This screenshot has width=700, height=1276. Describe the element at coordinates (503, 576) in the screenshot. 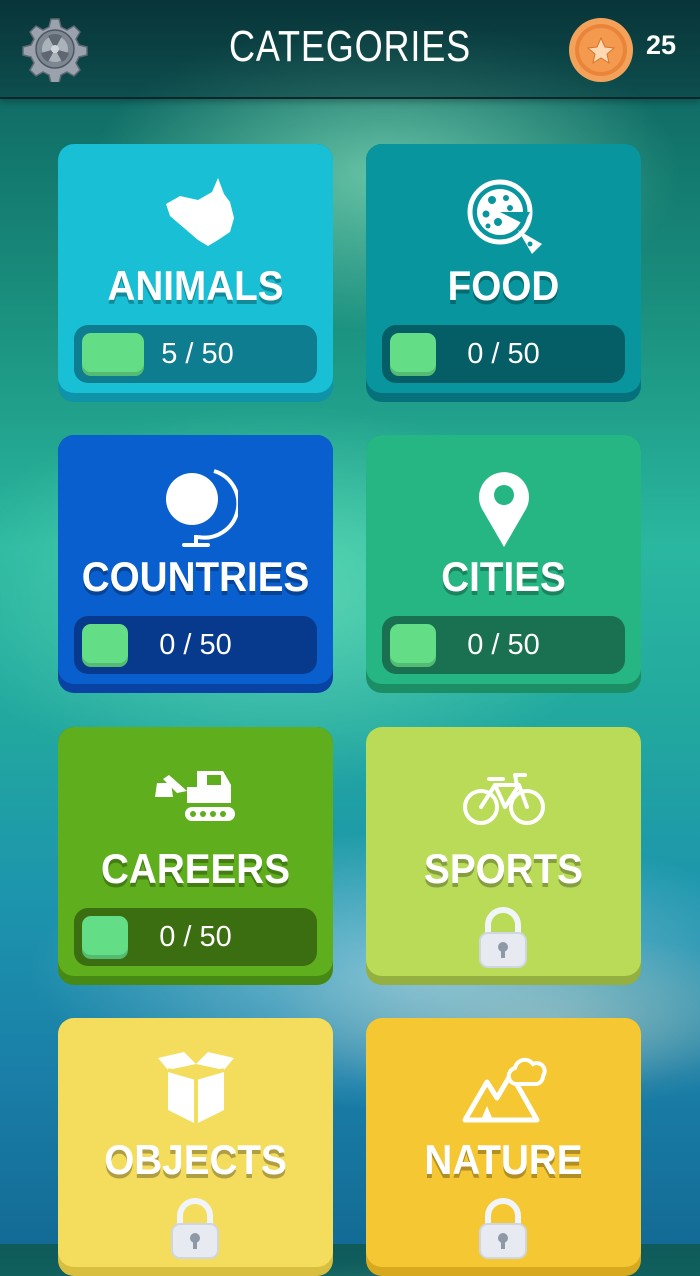

I see `category-title: CITIES` at that location.